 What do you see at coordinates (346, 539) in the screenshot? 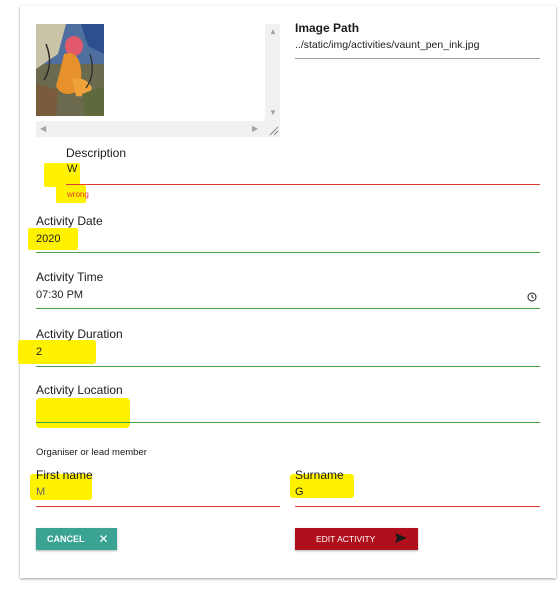
I see `edit-activity-button-label: EDIT ACTIVITY` at bounding box center [346, 539].